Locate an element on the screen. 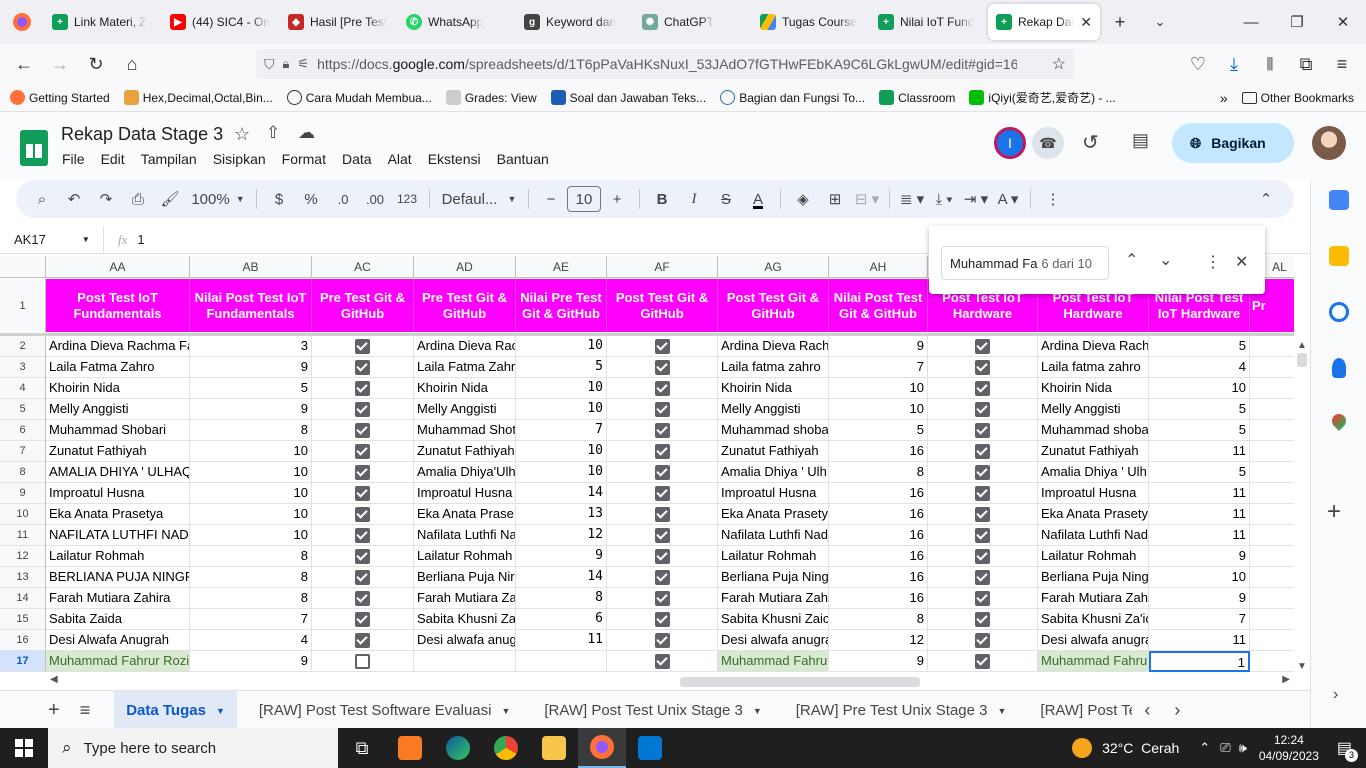 This screenshot has width=1366, height=768. header-cell: Pre Test Git & GitHub is located at coordinates (363, 305).